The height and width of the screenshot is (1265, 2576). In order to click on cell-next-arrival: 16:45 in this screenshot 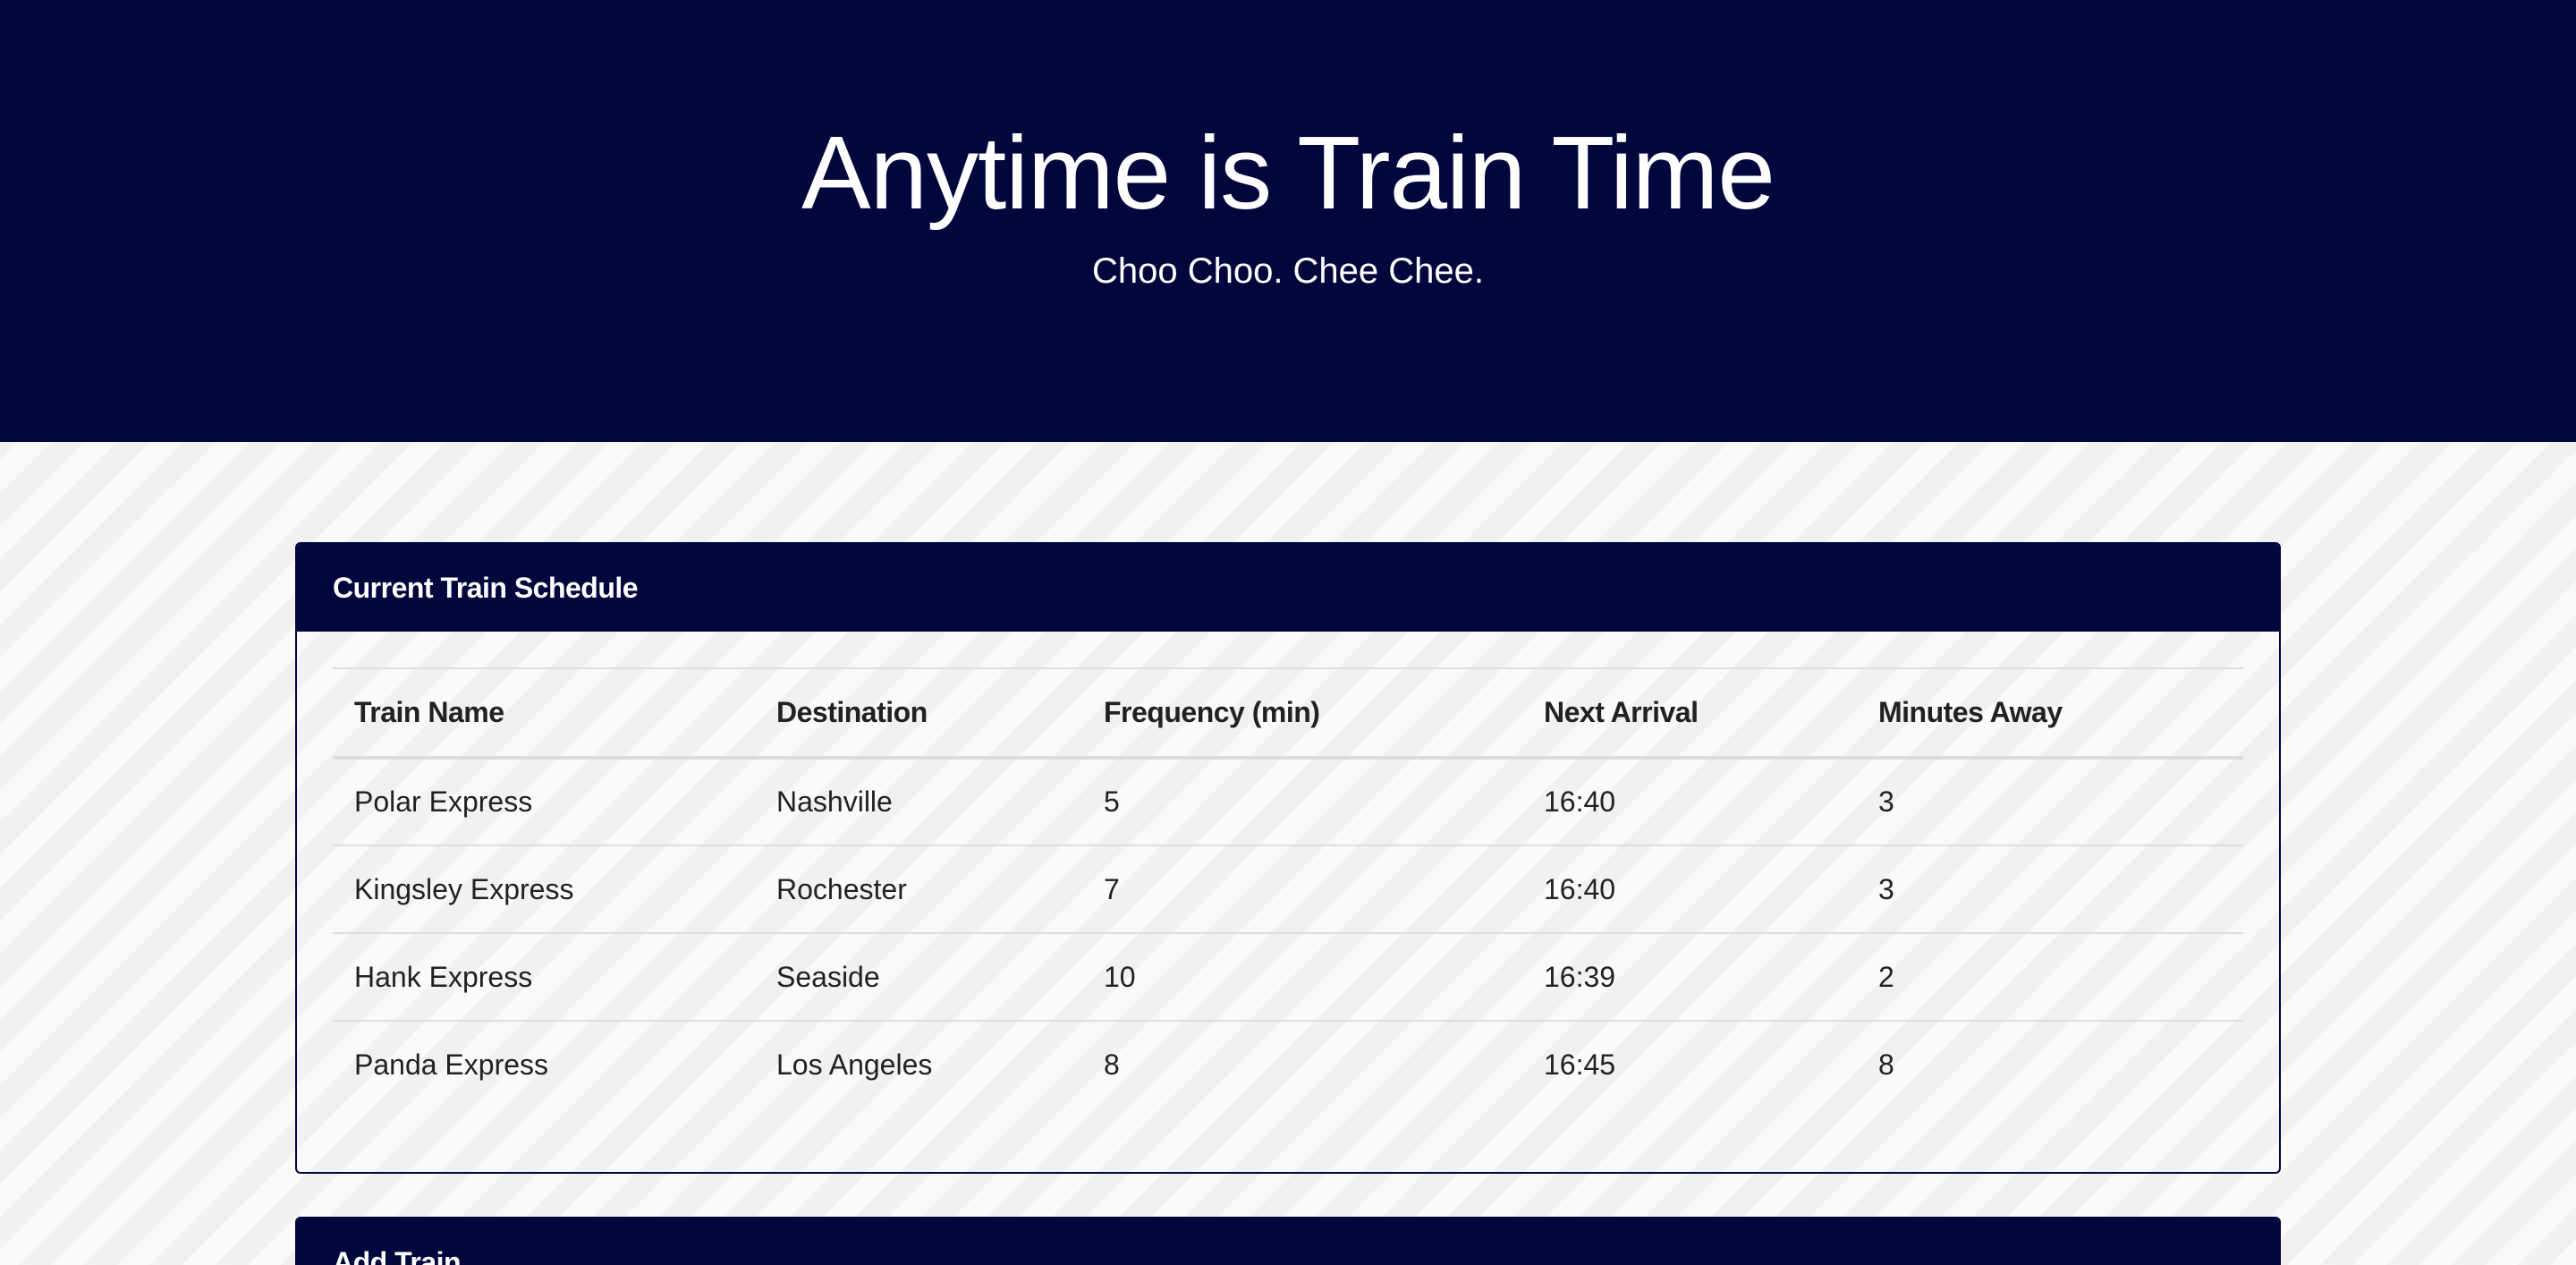, I will do `click(1580, 1065)`.